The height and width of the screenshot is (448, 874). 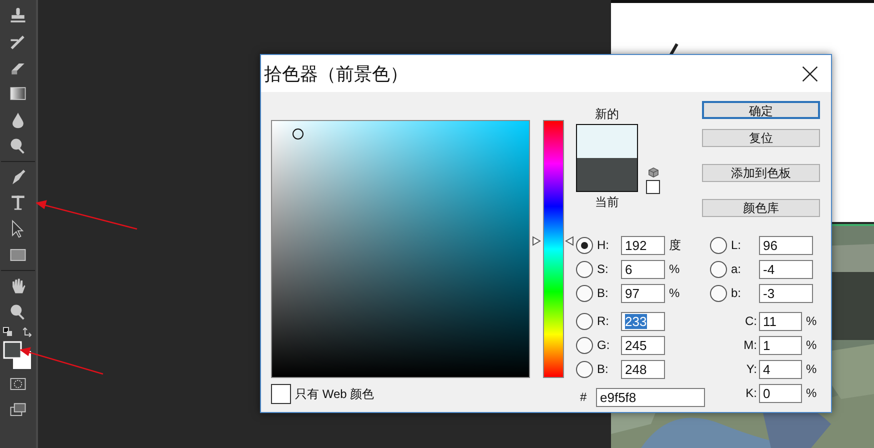 What do you see at coordinates (761, 110) in the screenshot?
I see `dialog-button: 确定` at bounding box center [761, 110].